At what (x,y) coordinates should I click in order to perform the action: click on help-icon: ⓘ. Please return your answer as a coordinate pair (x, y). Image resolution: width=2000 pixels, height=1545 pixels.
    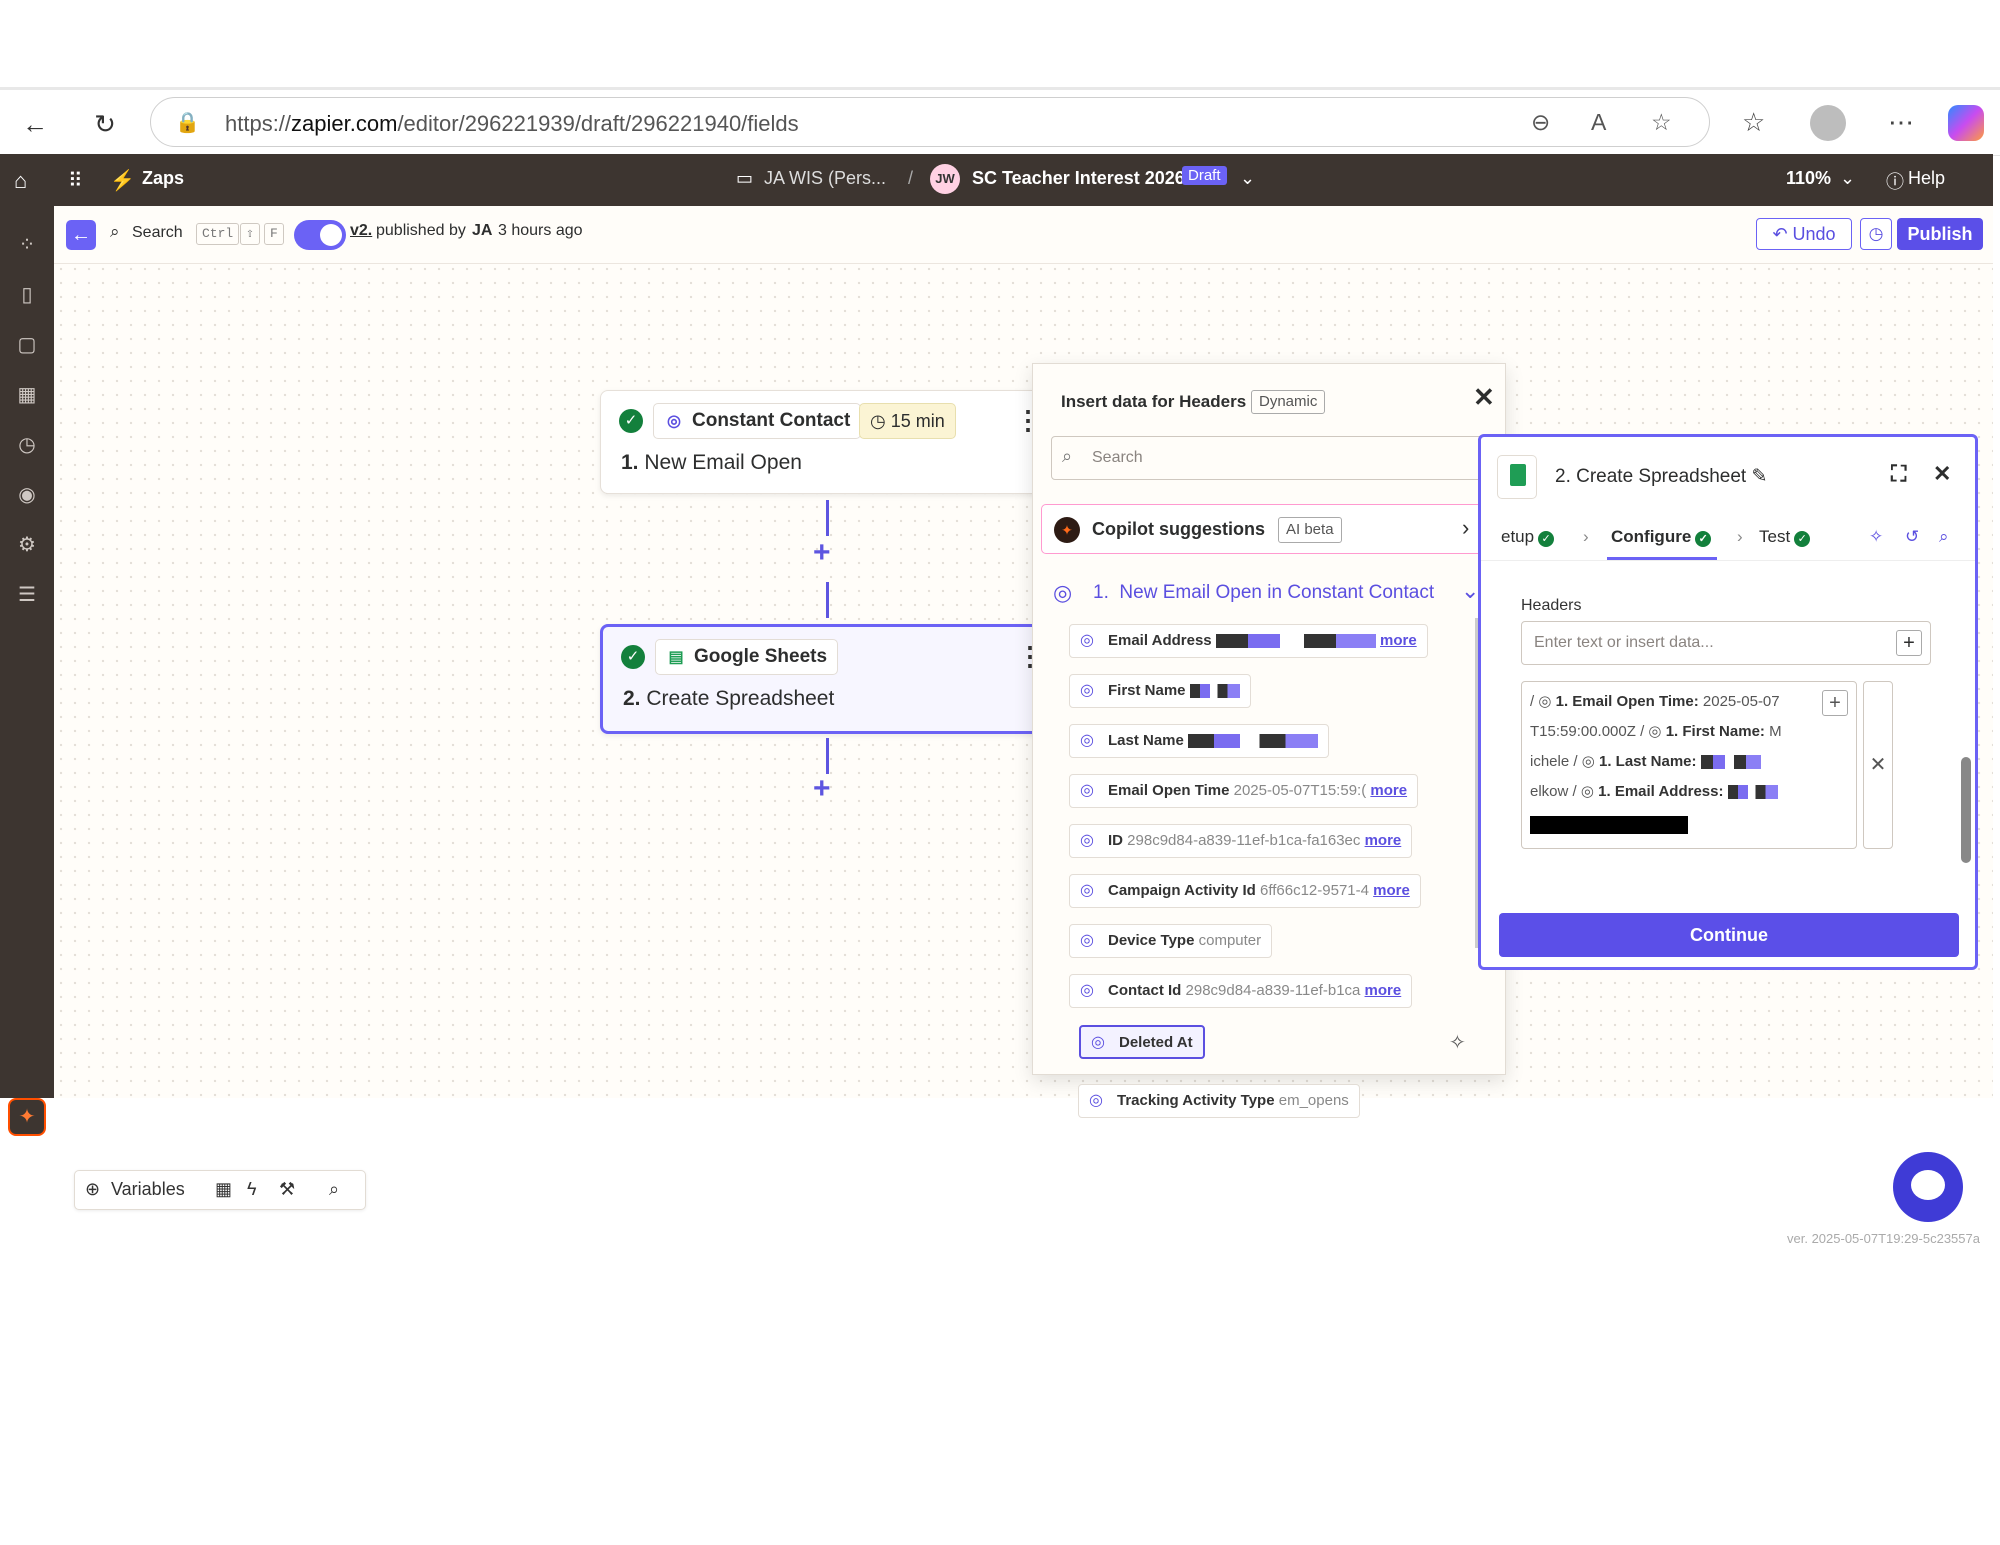
    Looking at the image, I should click on (1895, 181).